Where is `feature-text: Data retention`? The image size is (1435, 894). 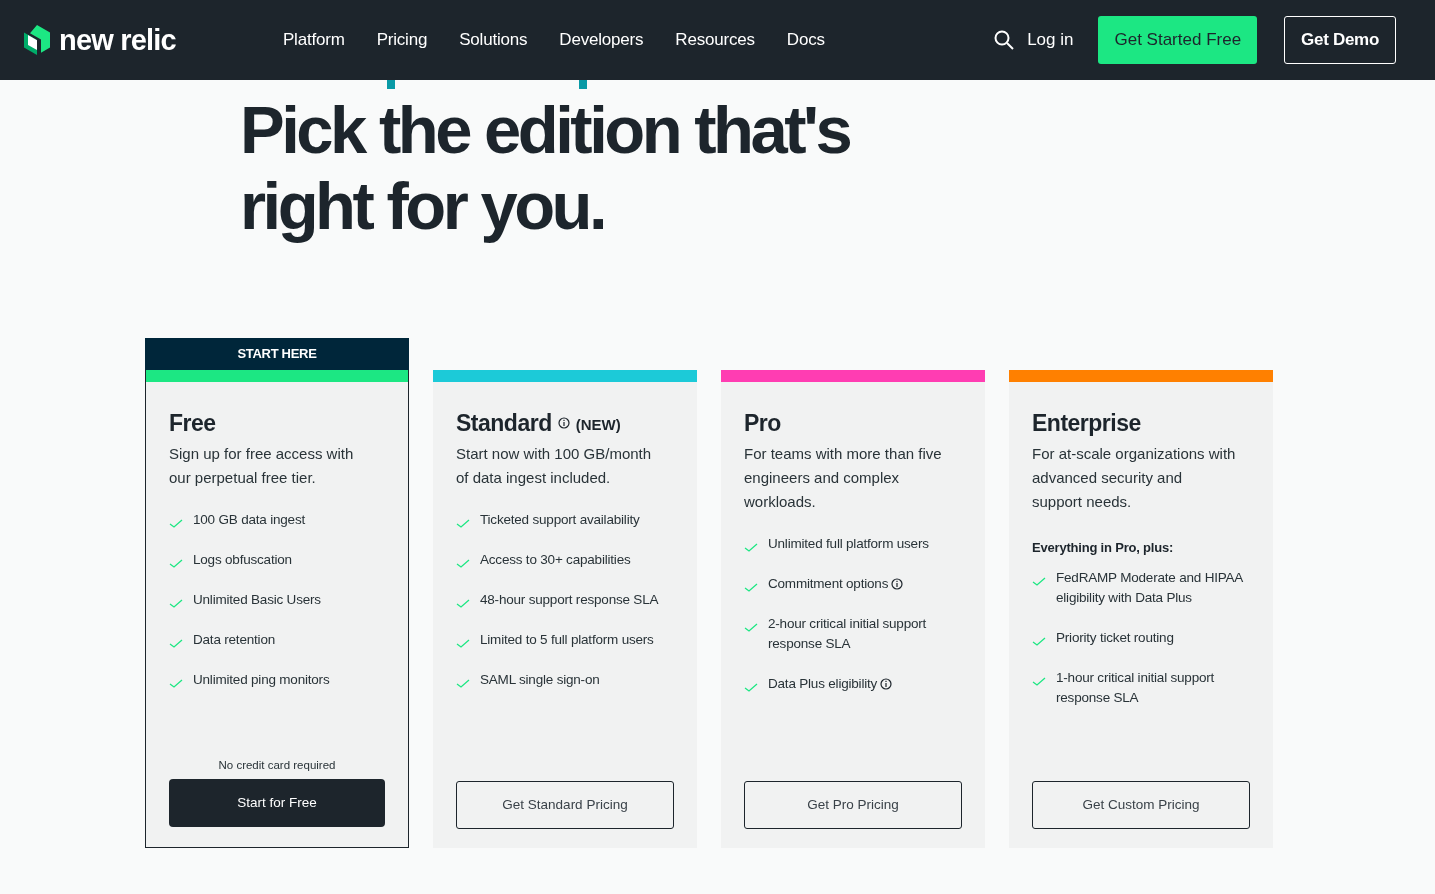 feature-text: Data retention is located at coordinates (234, 640).